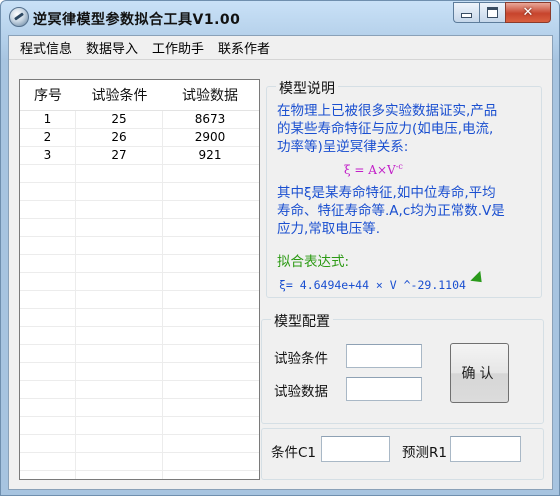 The height and width of the screenshot is (496, 560). I want to click on app-icon, so click(19, 17).